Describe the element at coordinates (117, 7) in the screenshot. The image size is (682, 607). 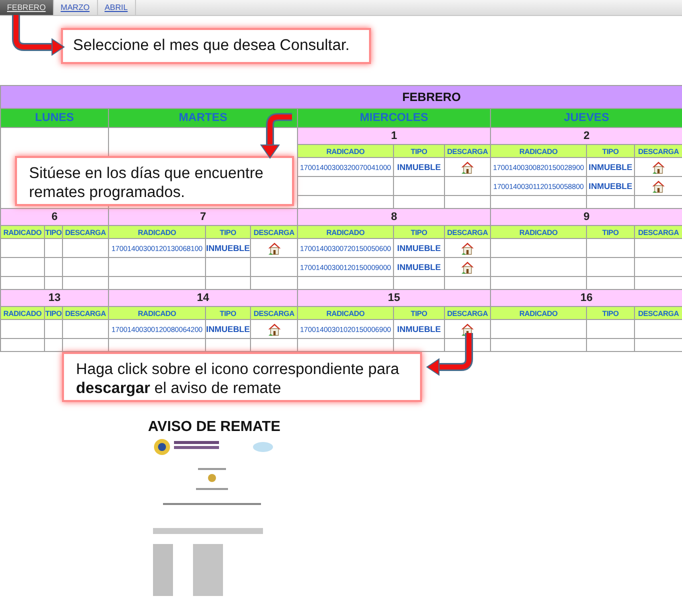
I see `month-tab: ABRIL` at that location.